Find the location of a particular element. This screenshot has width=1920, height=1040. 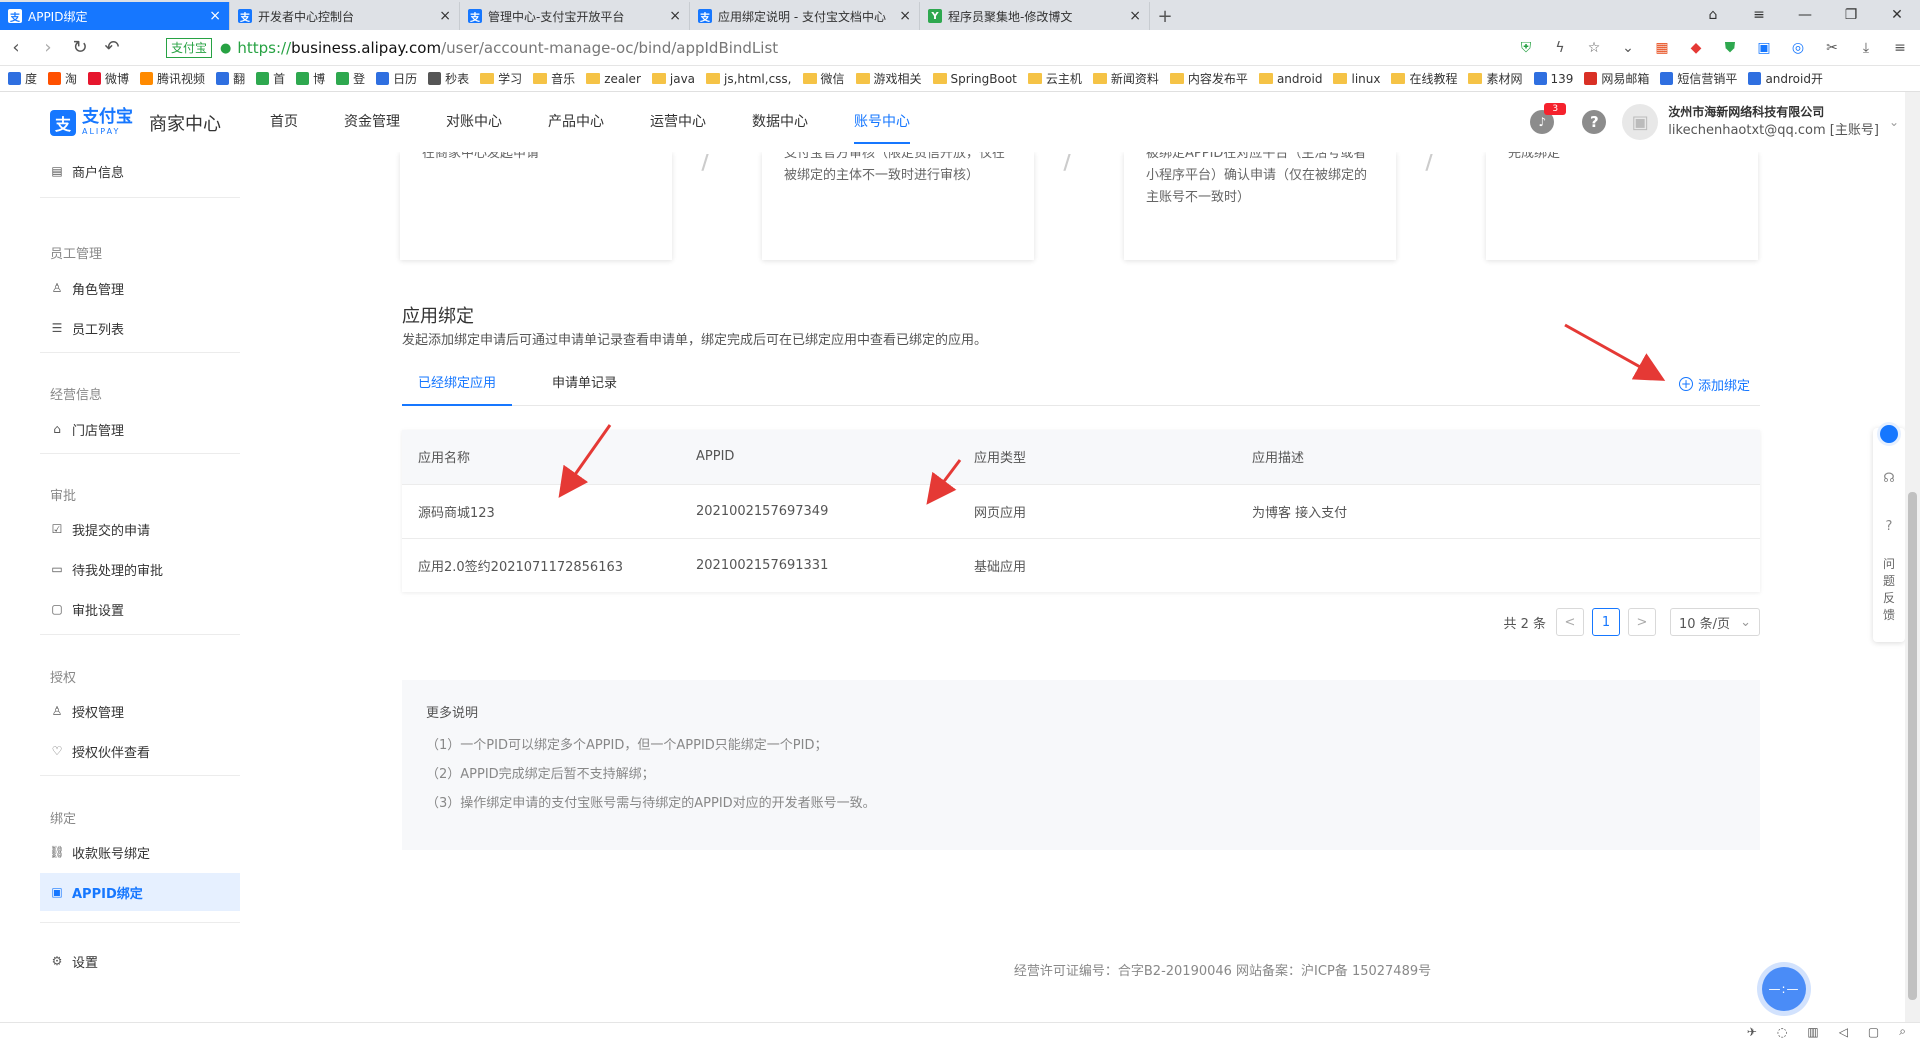

bookmark-item: 日历 is located at coordinates (396, 78).